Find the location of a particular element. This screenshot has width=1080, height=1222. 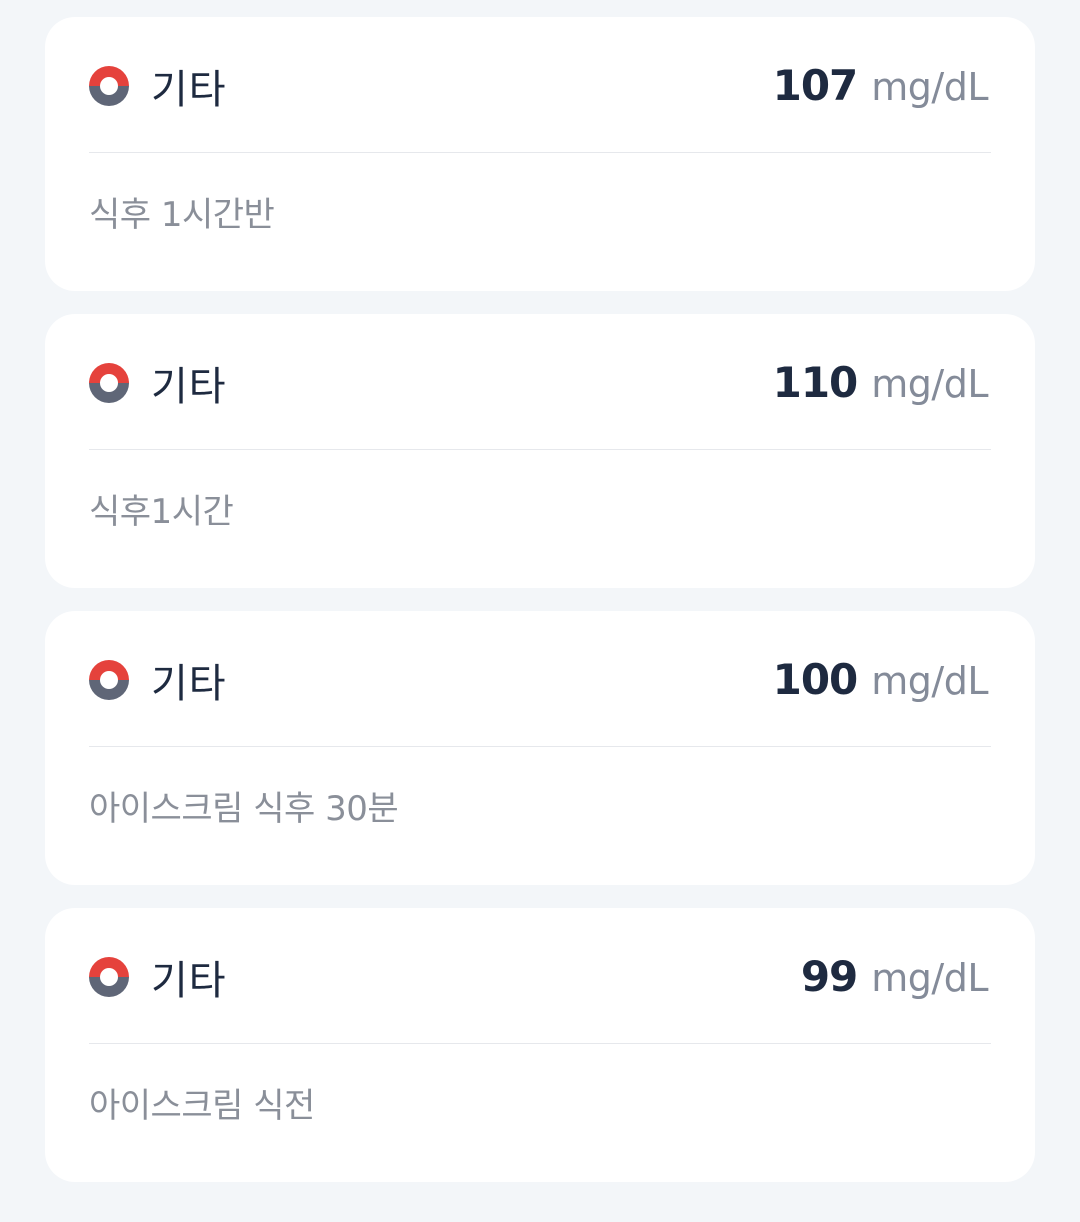

record-value-group: 110 mg/dL is located at coordinates (880, 382).